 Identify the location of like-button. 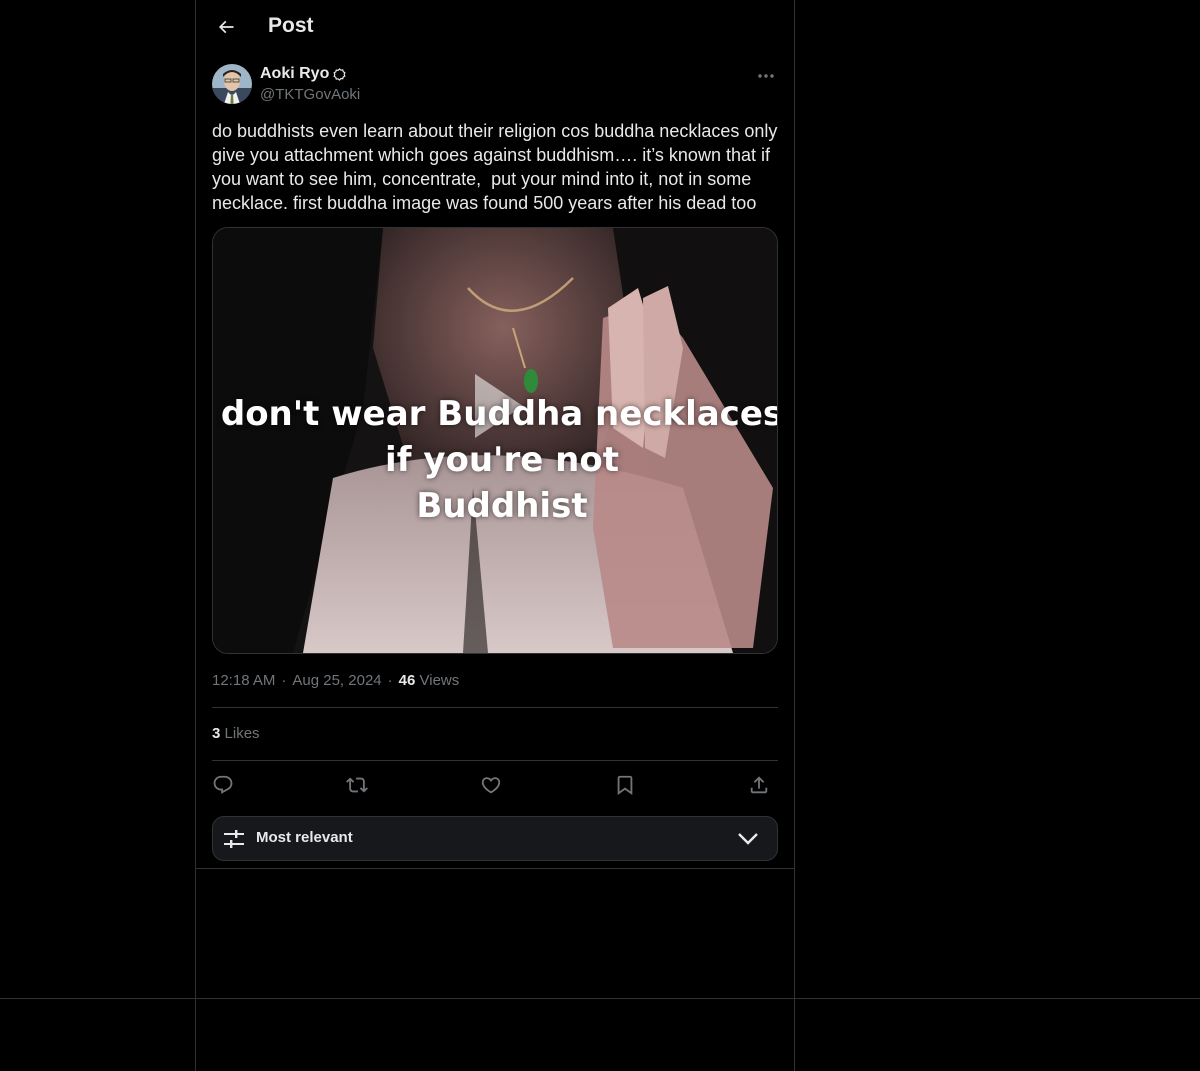
(491, 785).